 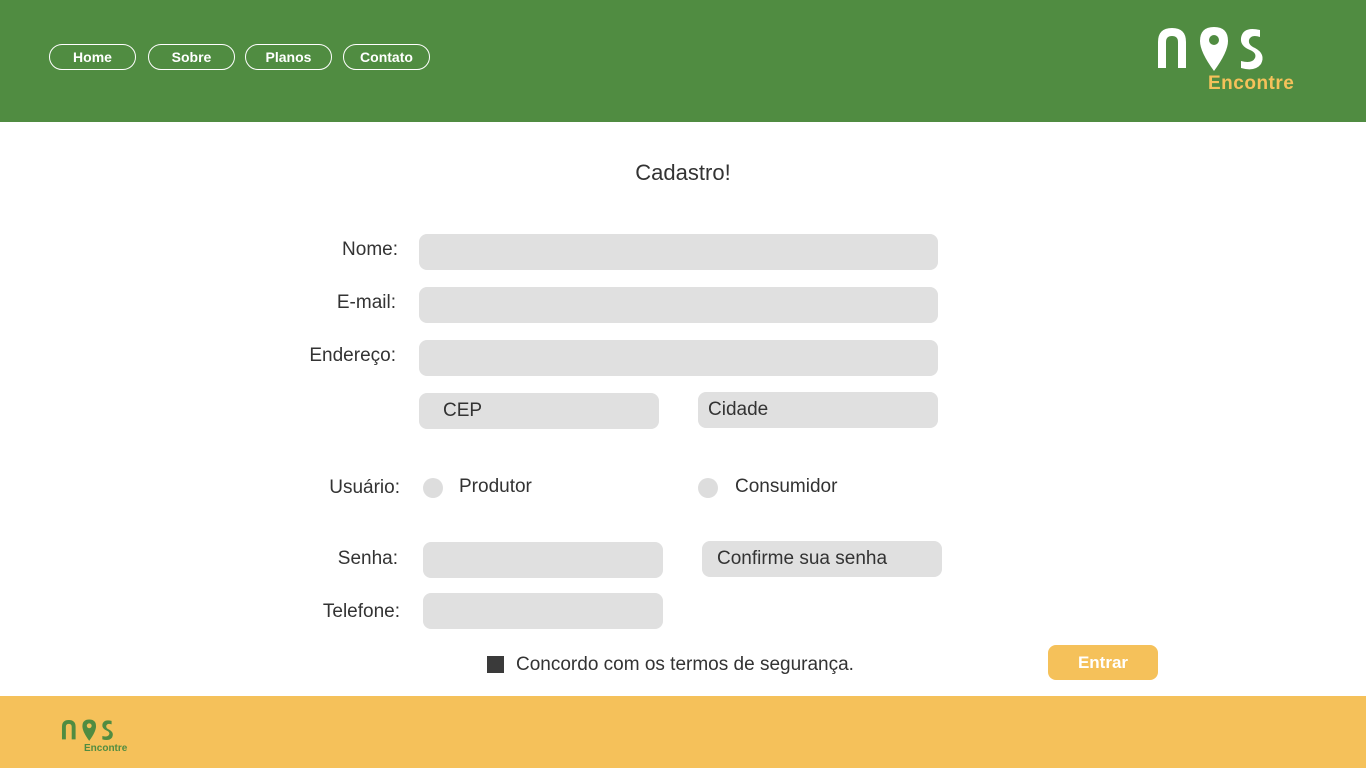 What do you see at coordinates (495, 486) in the screenshot?
I see `produtor-label: Produtor` at bounding box center [495, 486].